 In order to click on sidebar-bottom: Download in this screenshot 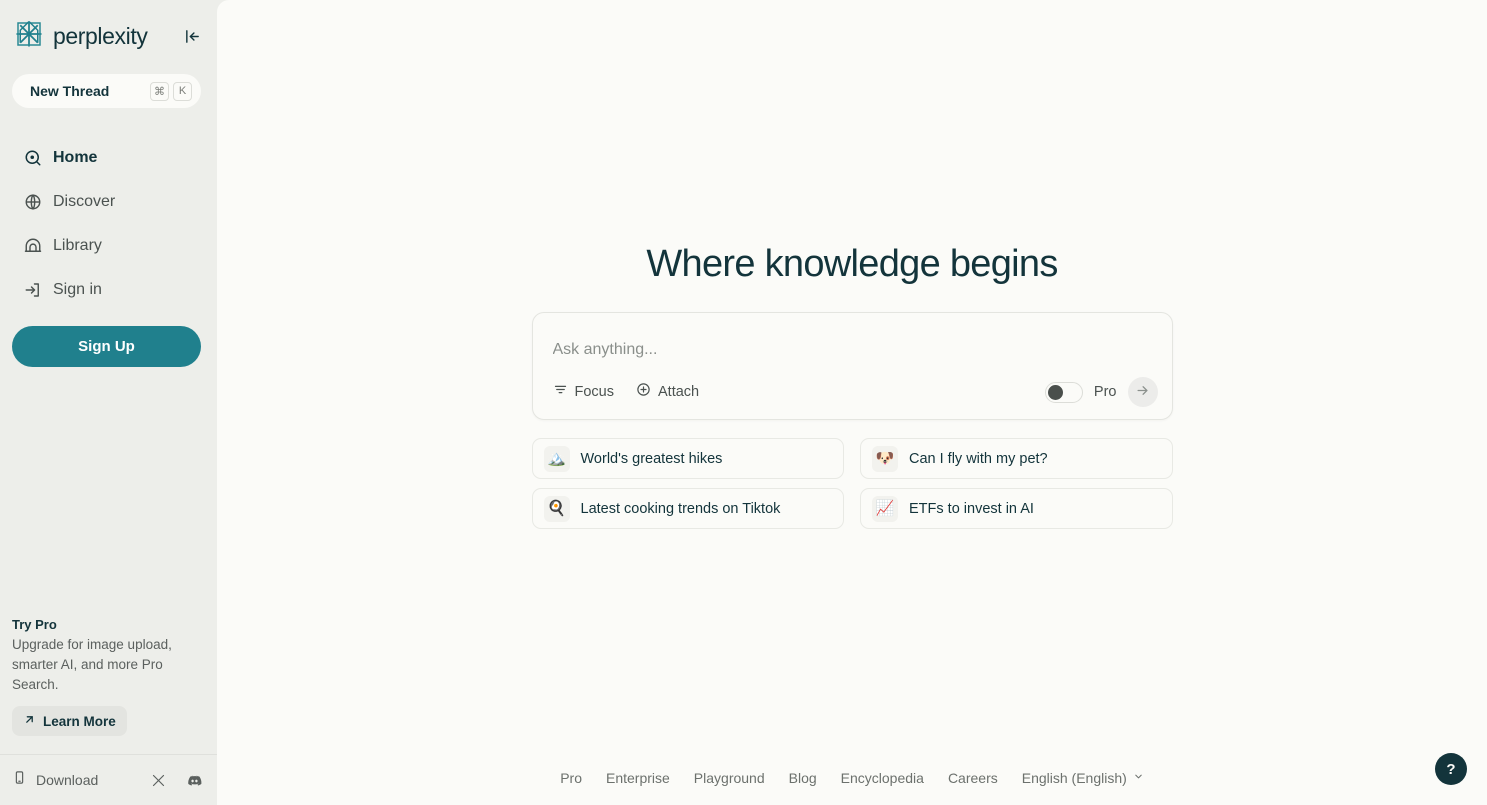, I will do `click(108, 780)`.